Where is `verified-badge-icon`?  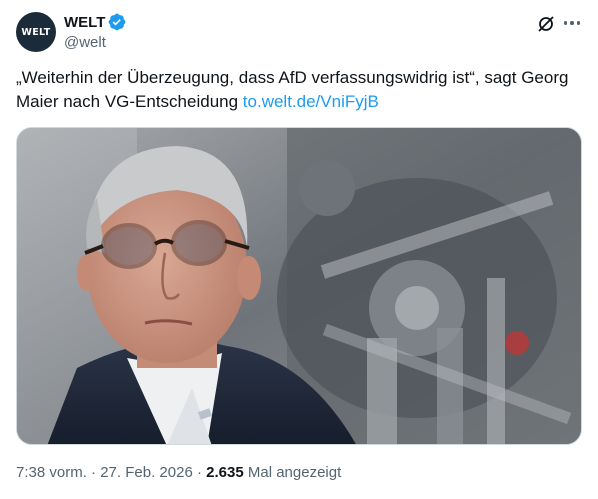
verified-badge-icon is located at coordinates (117, 22).